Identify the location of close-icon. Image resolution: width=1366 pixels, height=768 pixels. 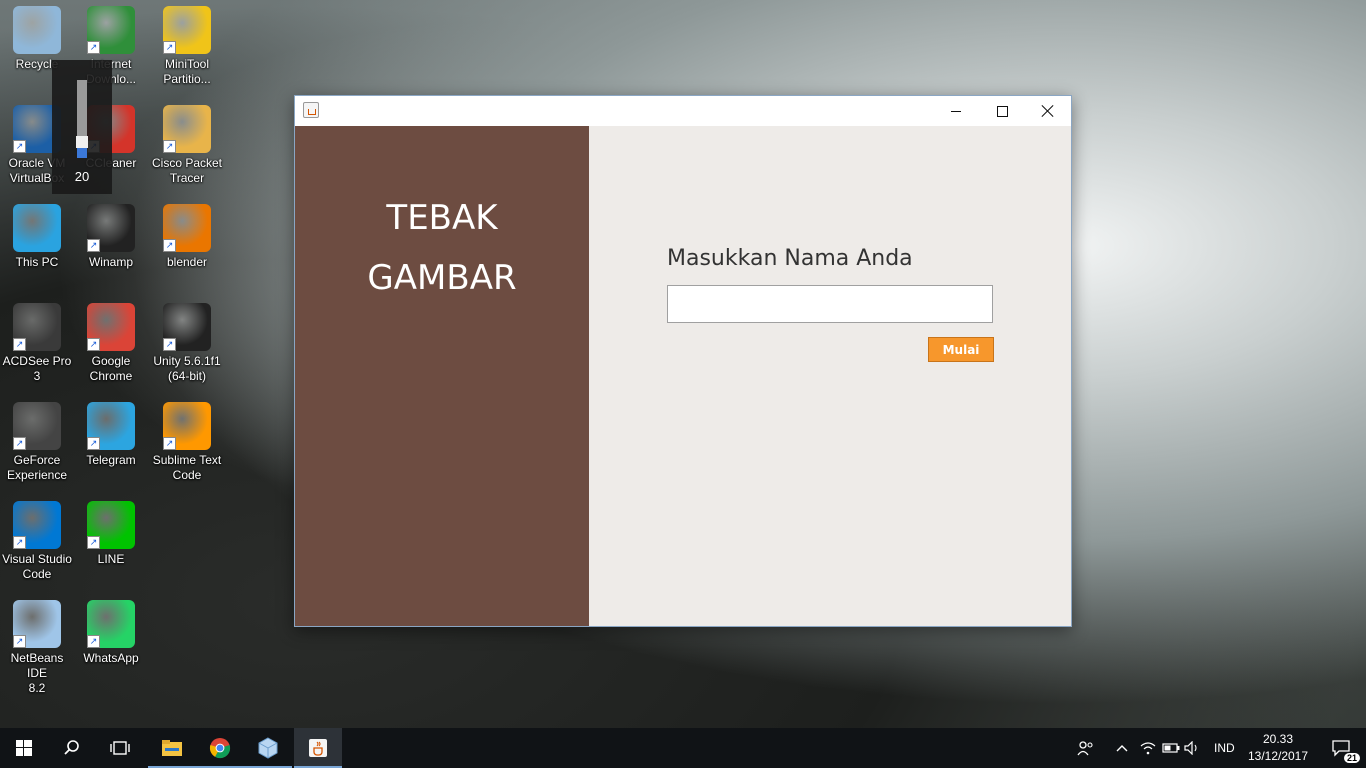
(1048, 111).